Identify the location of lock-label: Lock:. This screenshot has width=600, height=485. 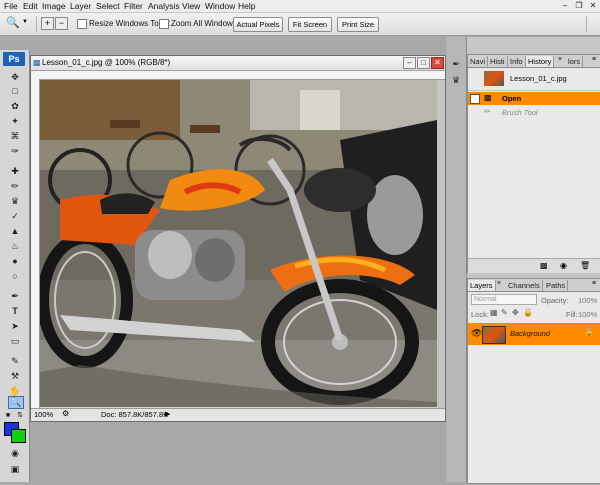
(480, 314).